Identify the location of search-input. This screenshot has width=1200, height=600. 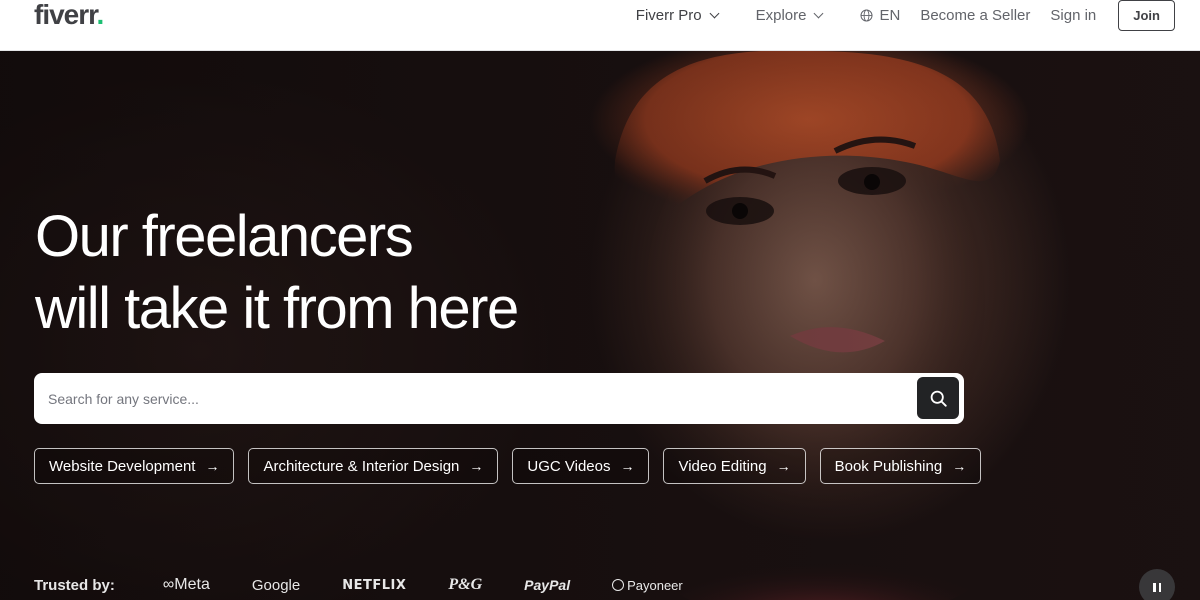
(478, 398).